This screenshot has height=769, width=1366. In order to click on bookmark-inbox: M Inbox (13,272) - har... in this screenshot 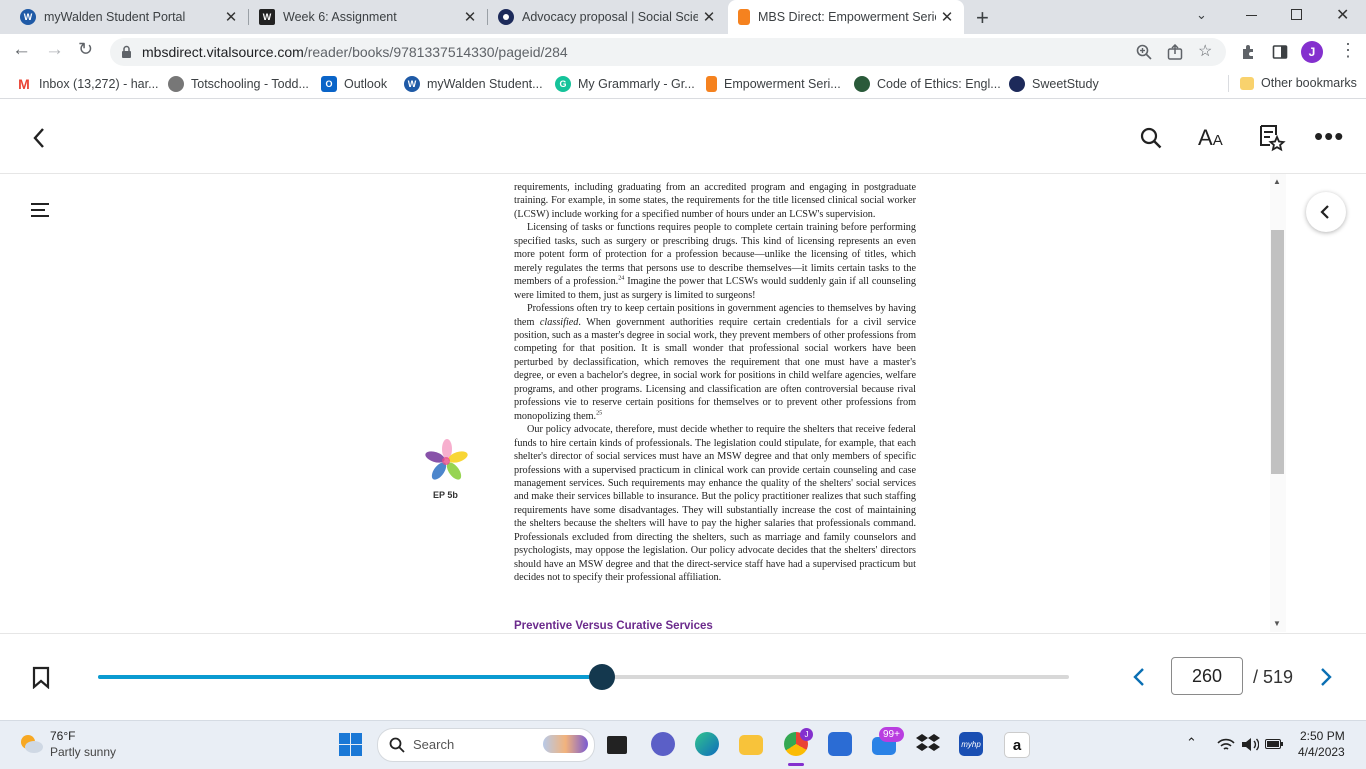, I will do `click(87, 84)`.